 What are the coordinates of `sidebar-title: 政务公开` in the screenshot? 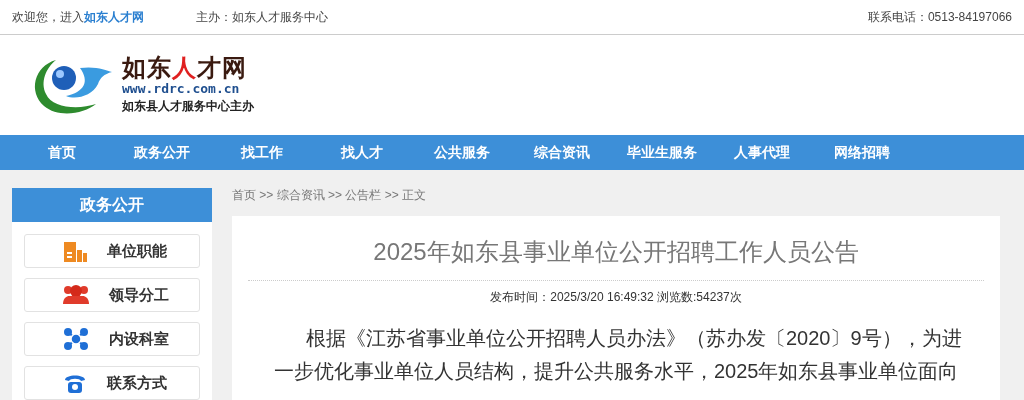 It's located at (112, 205).